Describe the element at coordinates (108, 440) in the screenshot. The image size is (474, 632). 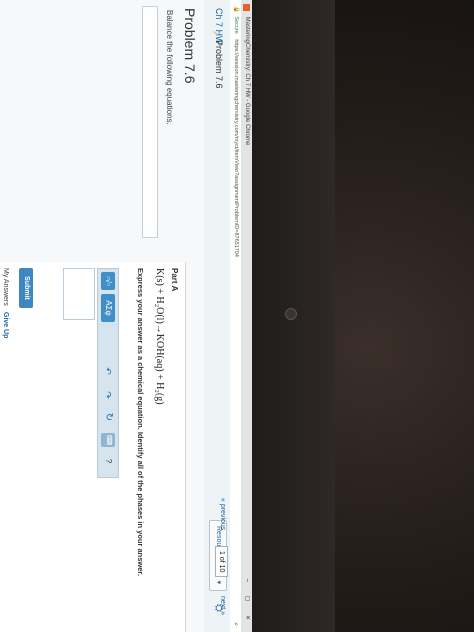
I see `keyboard-icon: ⌨` at that location.